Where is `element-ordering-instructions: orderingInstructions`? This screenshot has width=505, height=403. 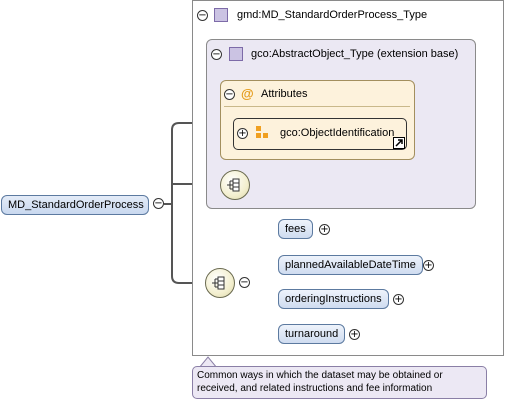
element-ordering-instructions: orderingInstructions is located at coordinates (333, 299).